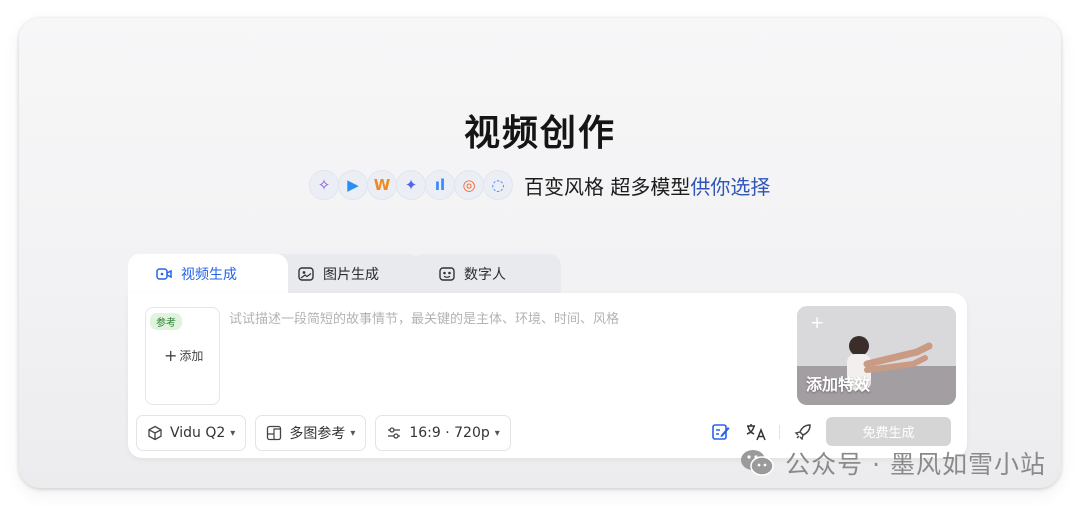 The image size is (1080, 506). I want to click on reference-mode-select: 多图参考 ▾, so click(311, 433).